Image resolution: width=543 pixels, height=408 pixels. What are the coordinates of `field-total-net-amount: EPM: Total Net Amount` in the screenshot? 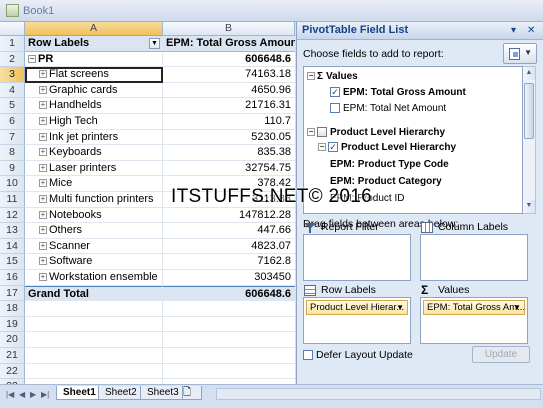 It's located at (388, 109).